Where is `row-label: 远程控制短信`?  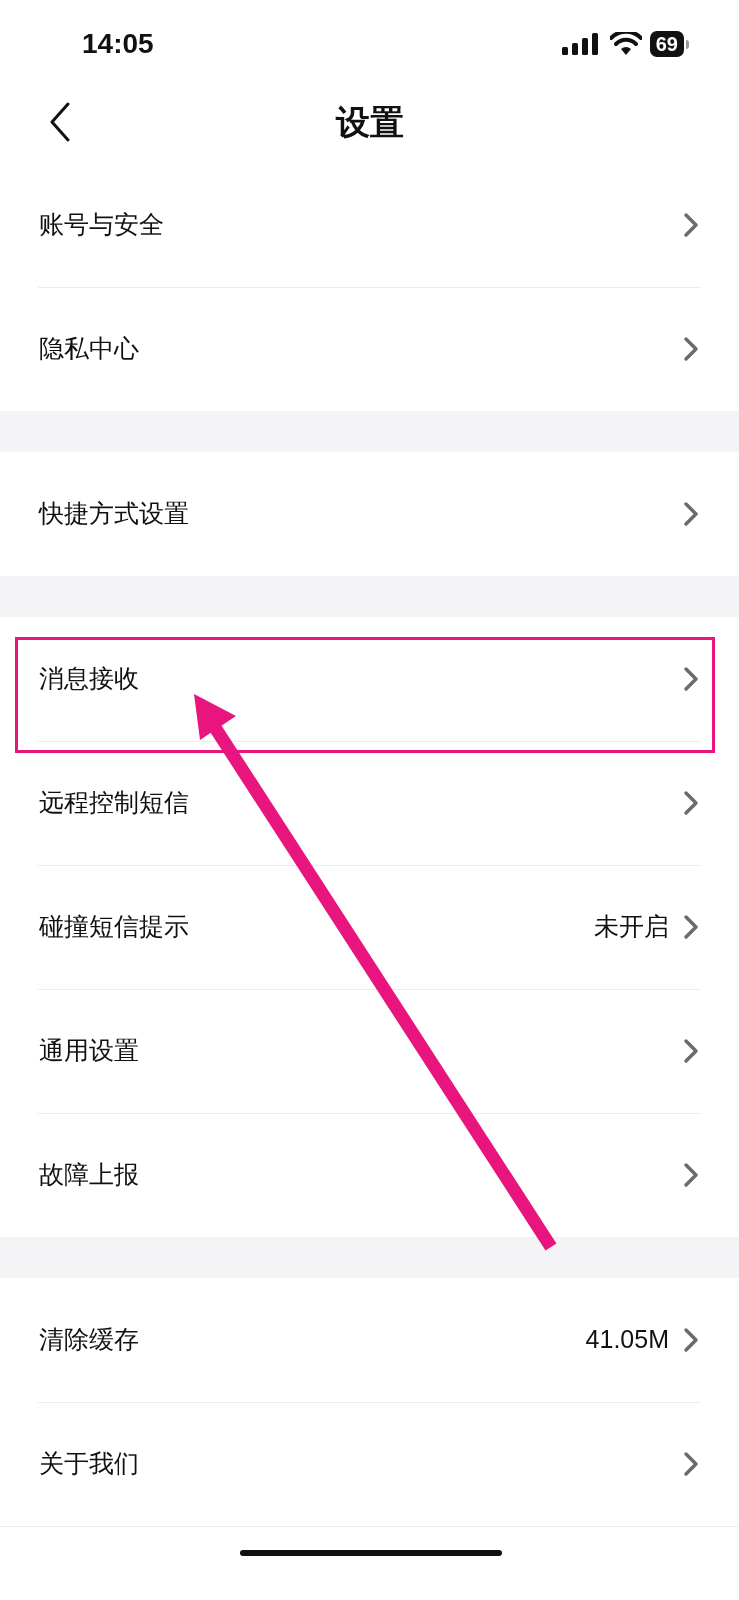
row-label: 远程控制短信 is located at coordinates (114, 803).